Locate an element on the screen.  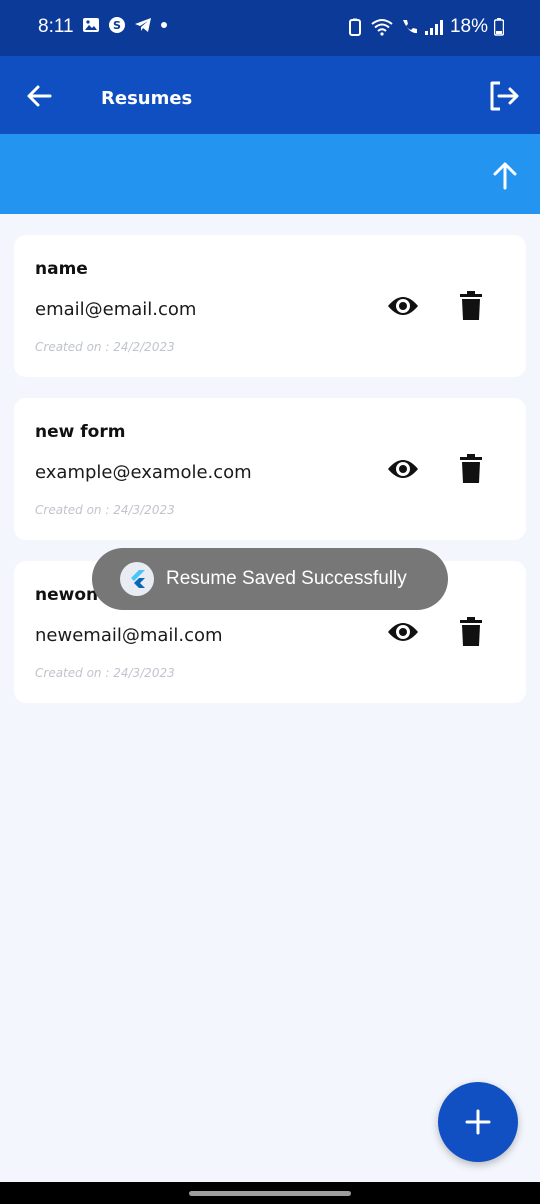
dot-icon is located at coordinates (164, 25).